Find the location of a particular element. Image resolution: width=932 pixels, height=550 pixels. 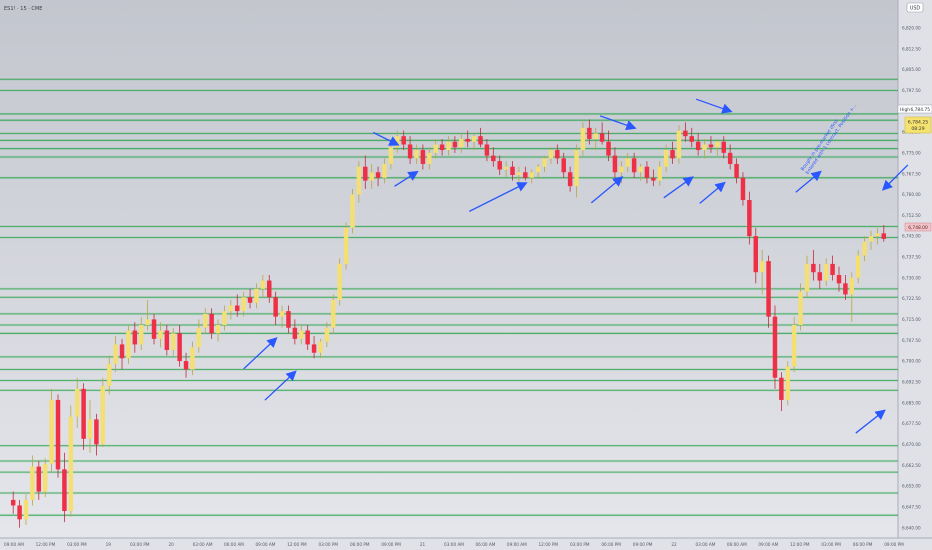

y-tick-label: 6,655.00 is located at coordinates (911, 486).